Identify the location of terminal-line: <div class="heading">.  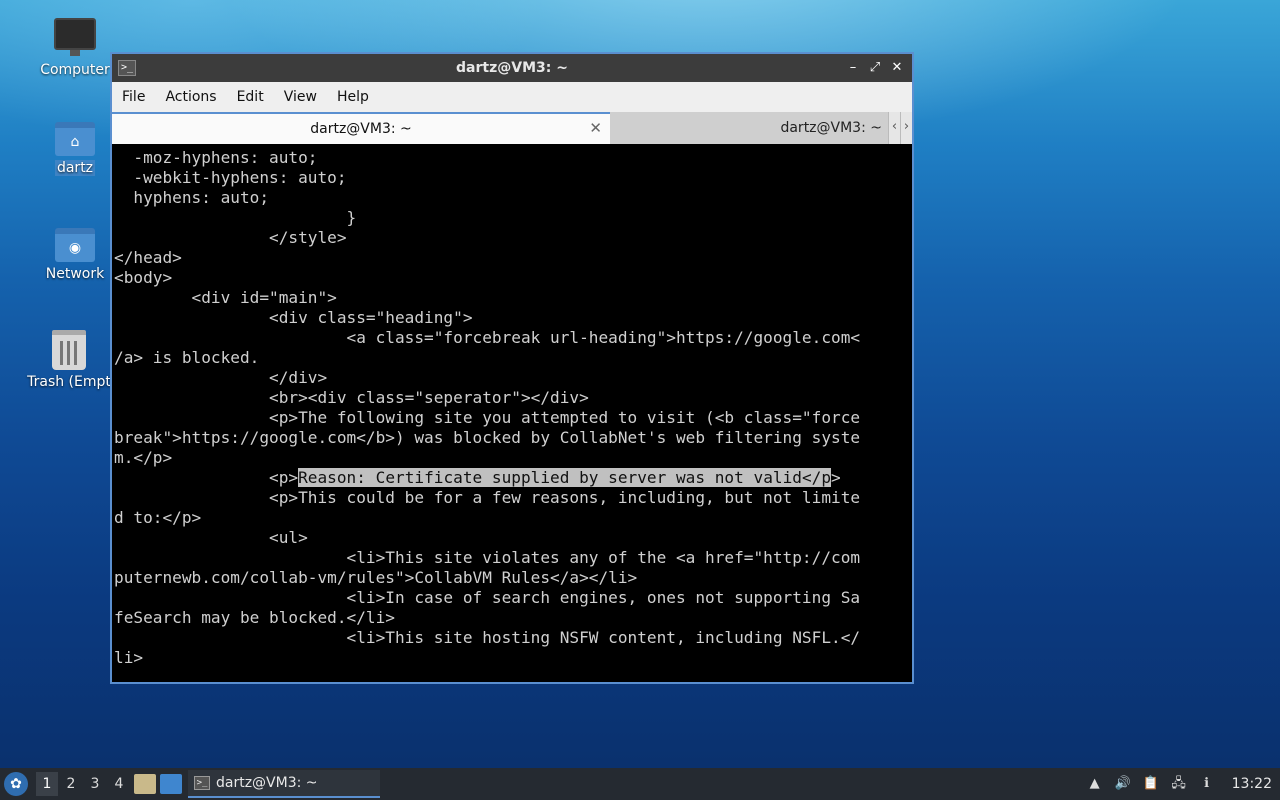
(293, 317).